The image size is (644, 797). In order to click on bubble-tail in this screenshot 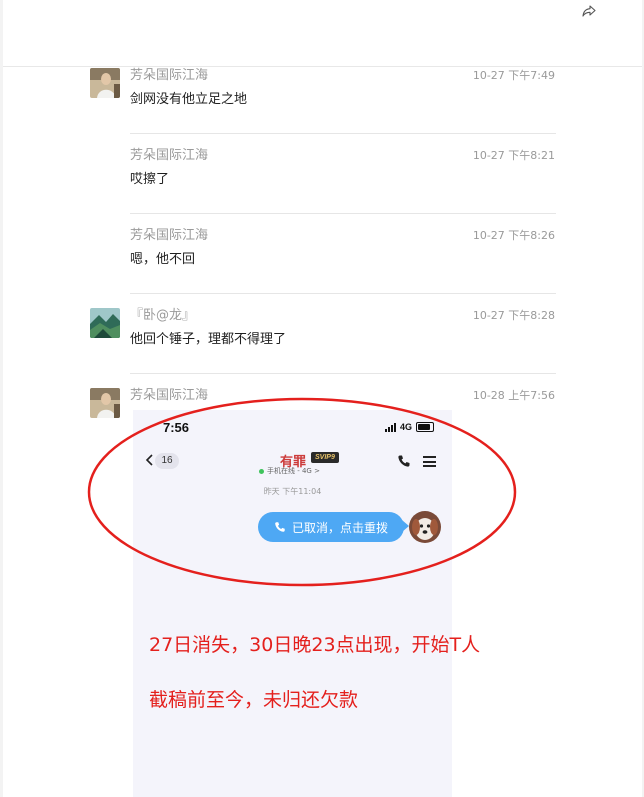, I will do `click(405, 526)`.